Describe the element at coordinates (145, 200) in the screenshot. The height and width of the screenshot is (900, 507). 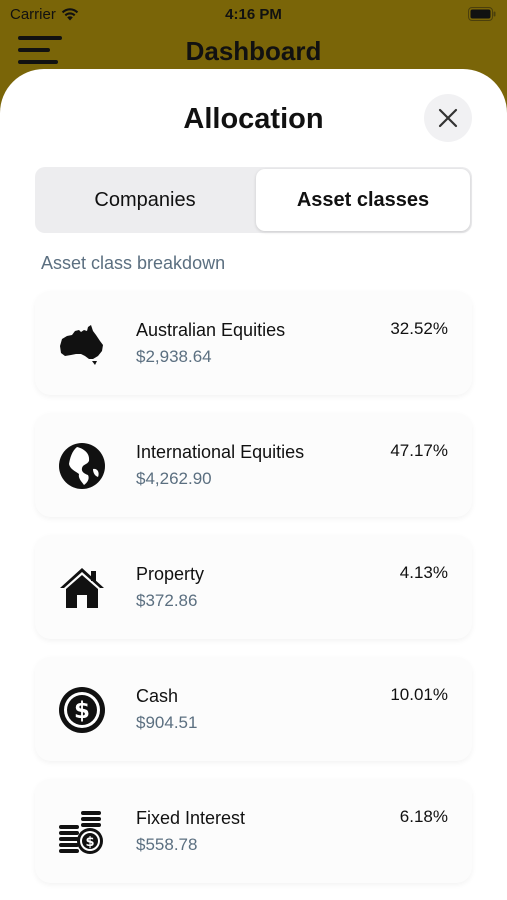
I see `tab-companies: Companies` at that location.